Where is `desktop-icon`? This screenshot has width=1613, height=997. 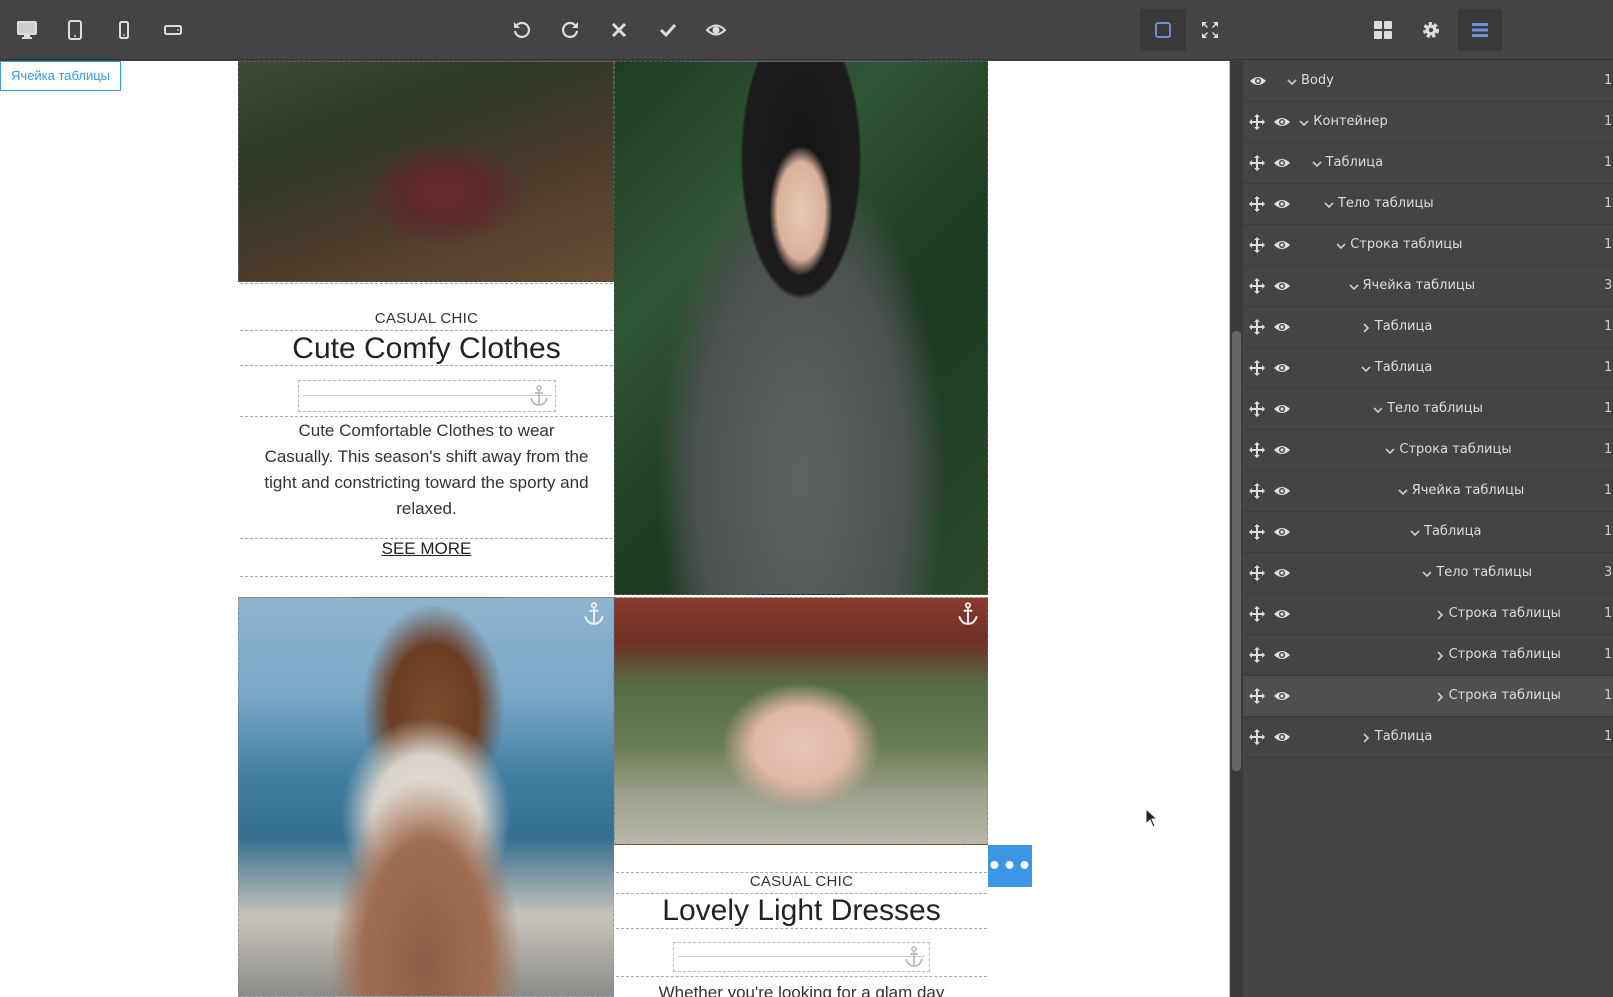 desktop-icon is located at coordinates (27, 30).